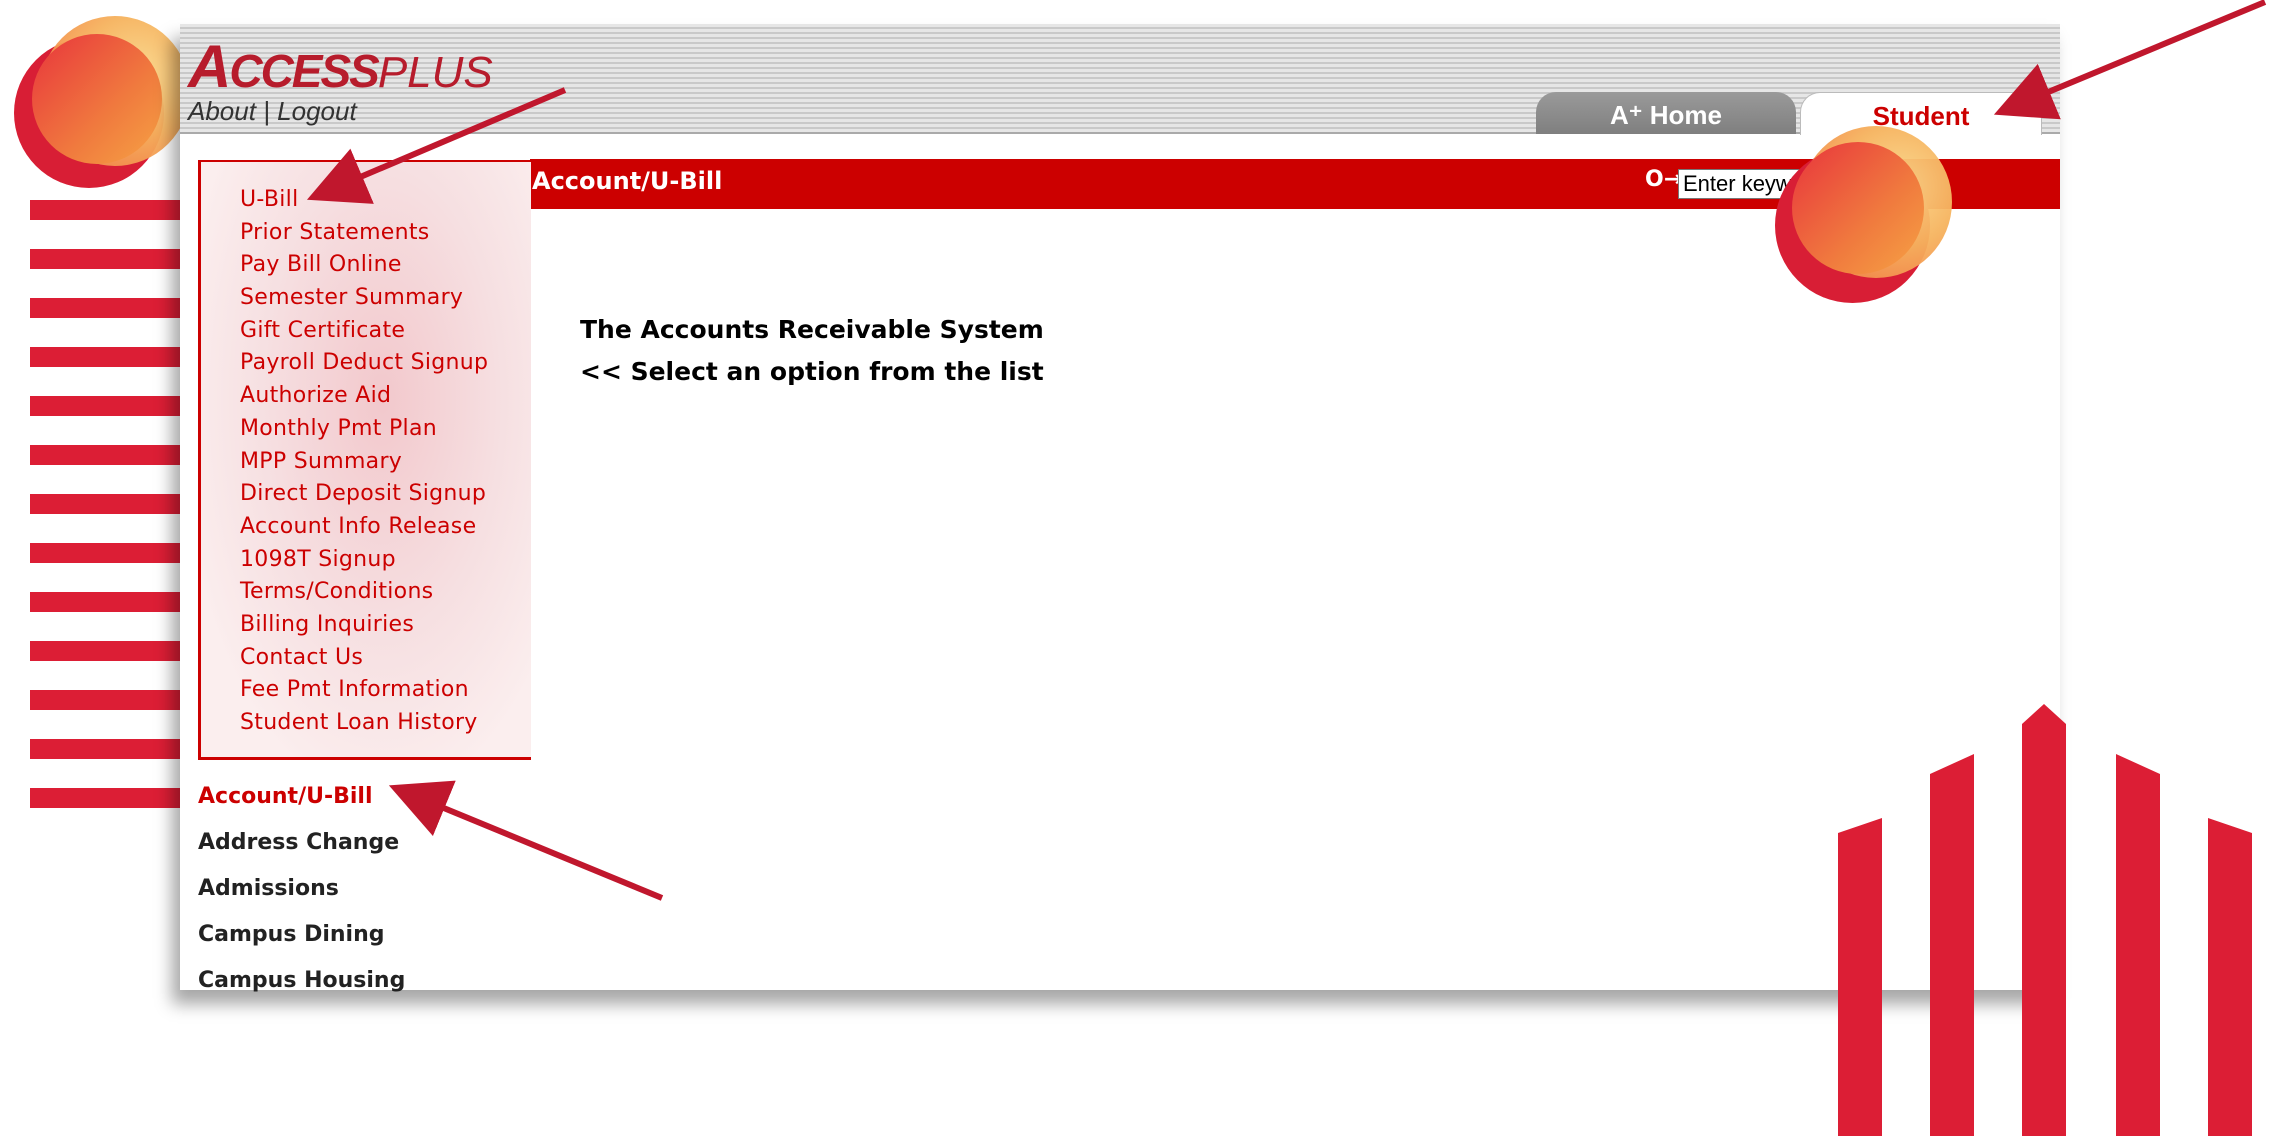 This screenshot has height=1136, width=2270. Describe the element at coordinates (2130, 60) in the screenshot. I see `arrow-to-student-tab` at that location.